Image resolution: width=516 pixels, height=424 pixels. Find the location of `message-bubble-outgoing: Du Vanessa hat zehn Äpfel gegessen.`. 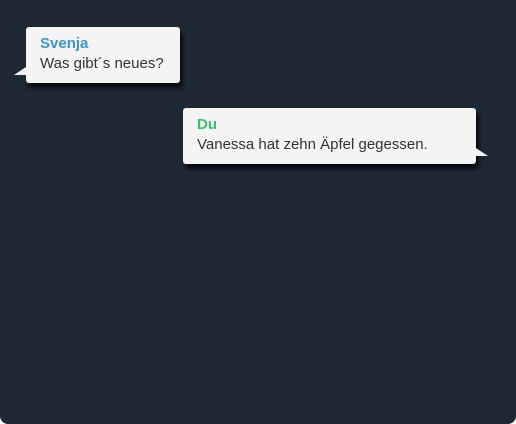

message-bubble-outgoing: Du Vanessa hat zehn Äpfel gegessen. is located at coordinates (335, 136).